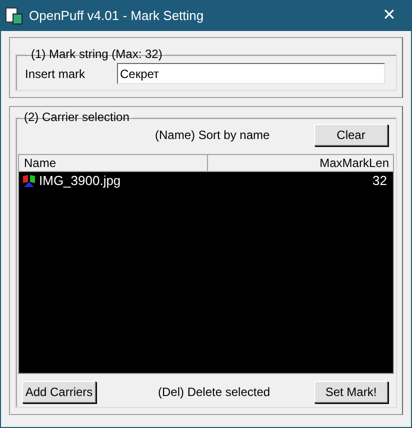 The width and height of the screenshot is (412, 428). Describe the element at coordinates (214, 392) in the screenshot. I see `delete-hint: (Del) Delete selected` at that location.